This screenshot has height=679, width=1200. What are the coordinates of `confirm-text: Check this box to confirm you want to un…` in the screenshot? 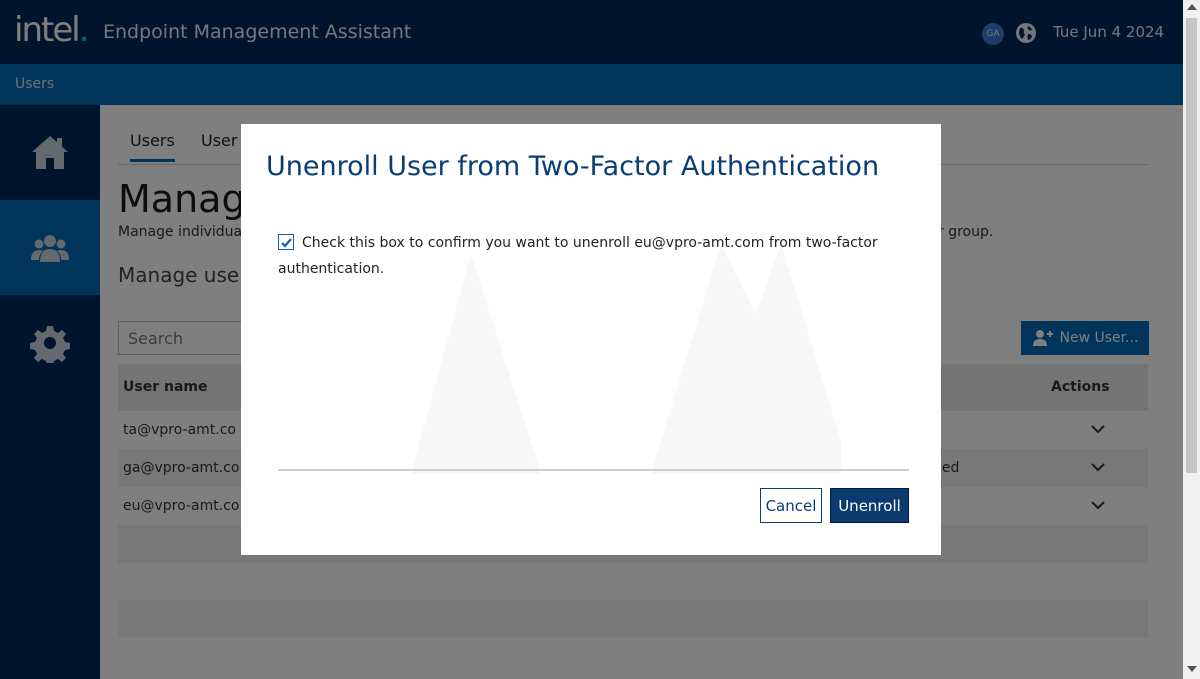 It's located at (578, 256).